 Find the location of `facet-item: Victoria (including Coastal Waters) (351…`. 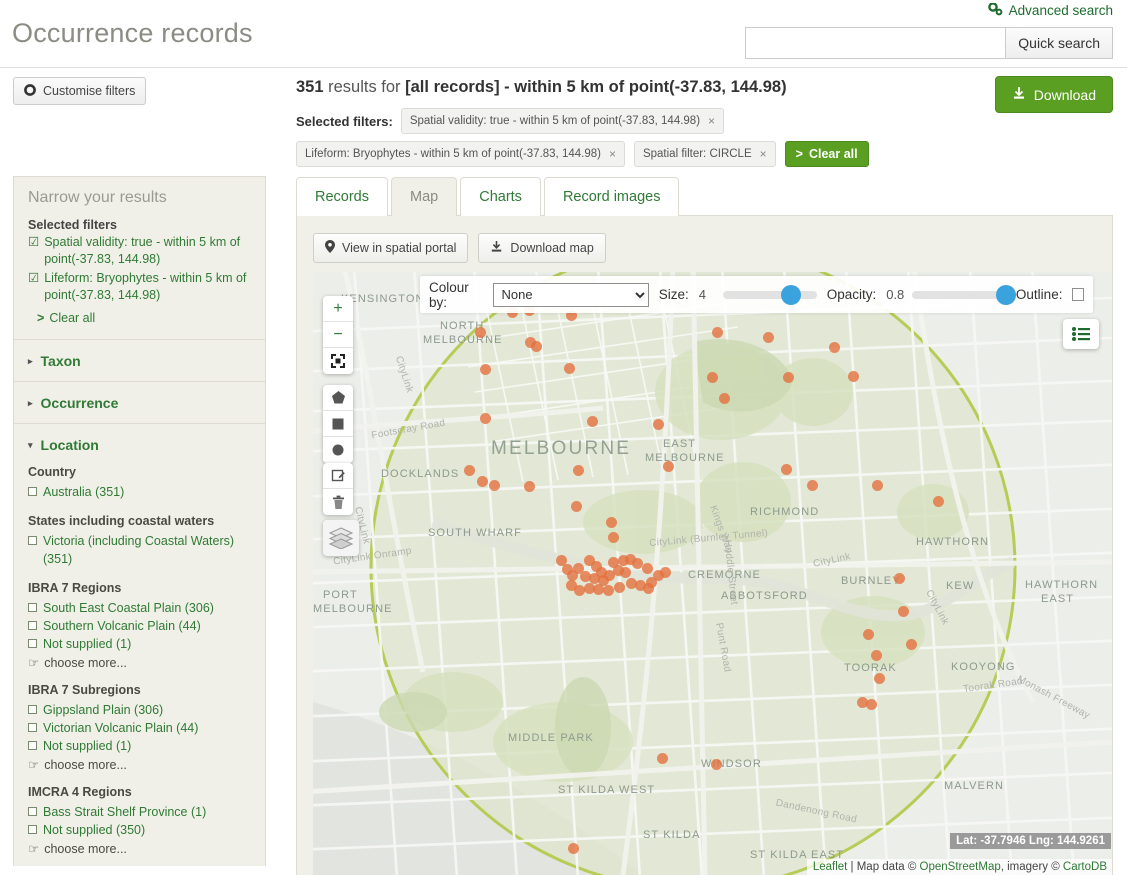

facet-item: Victoria (including Coastal Waters) (351… is located at coordinates (139, 550).